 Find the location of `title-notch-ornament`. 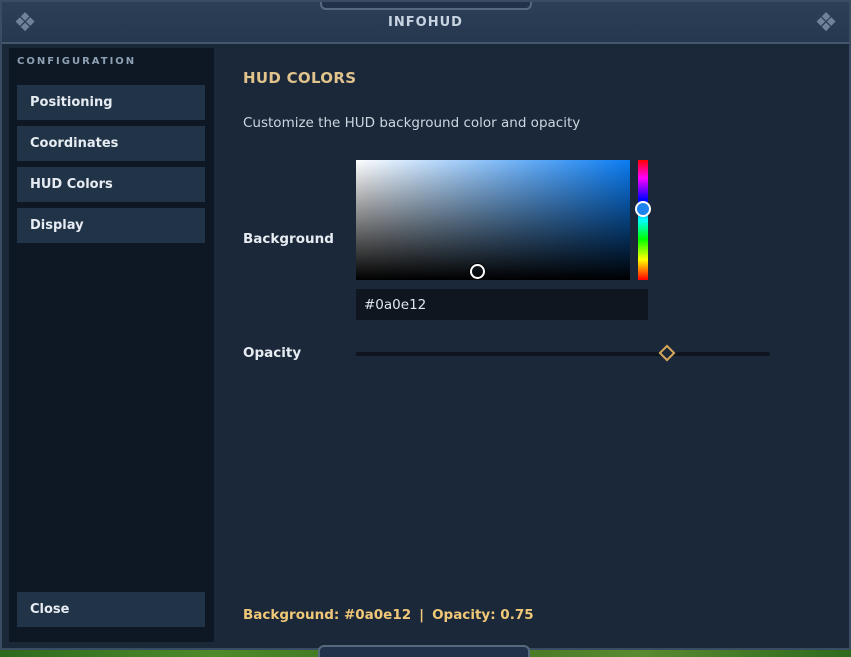

title-notch-ornament is located at coordinates (426, 6).